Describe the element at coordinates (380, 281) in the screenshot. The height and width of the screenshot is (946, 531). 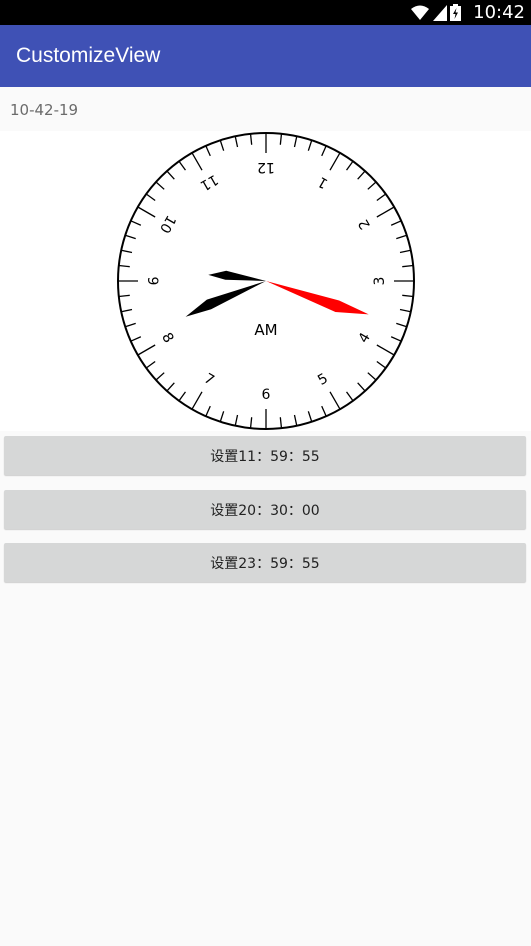
I see `clock-number: 3` at that location.